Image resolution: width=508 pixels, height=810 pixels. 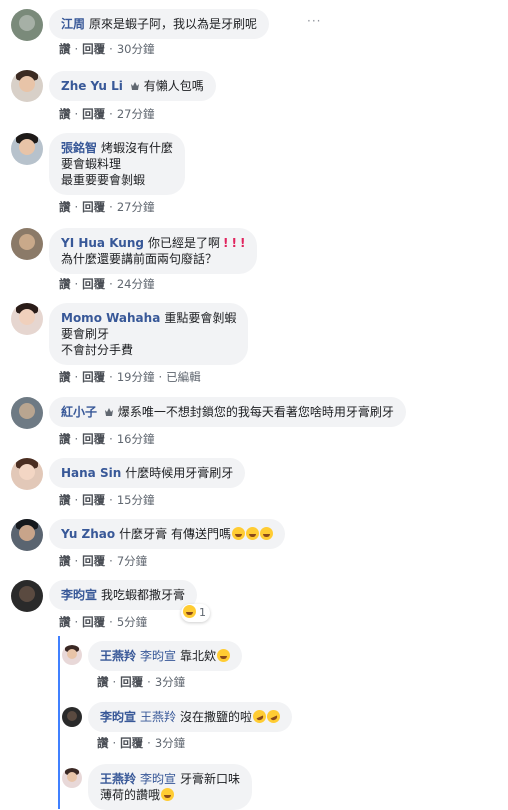 What do you see at coordinates (102, 243) in the screenshot?
I see `commenter-name: YI Hua Kung` at bounding box center [102, 243].